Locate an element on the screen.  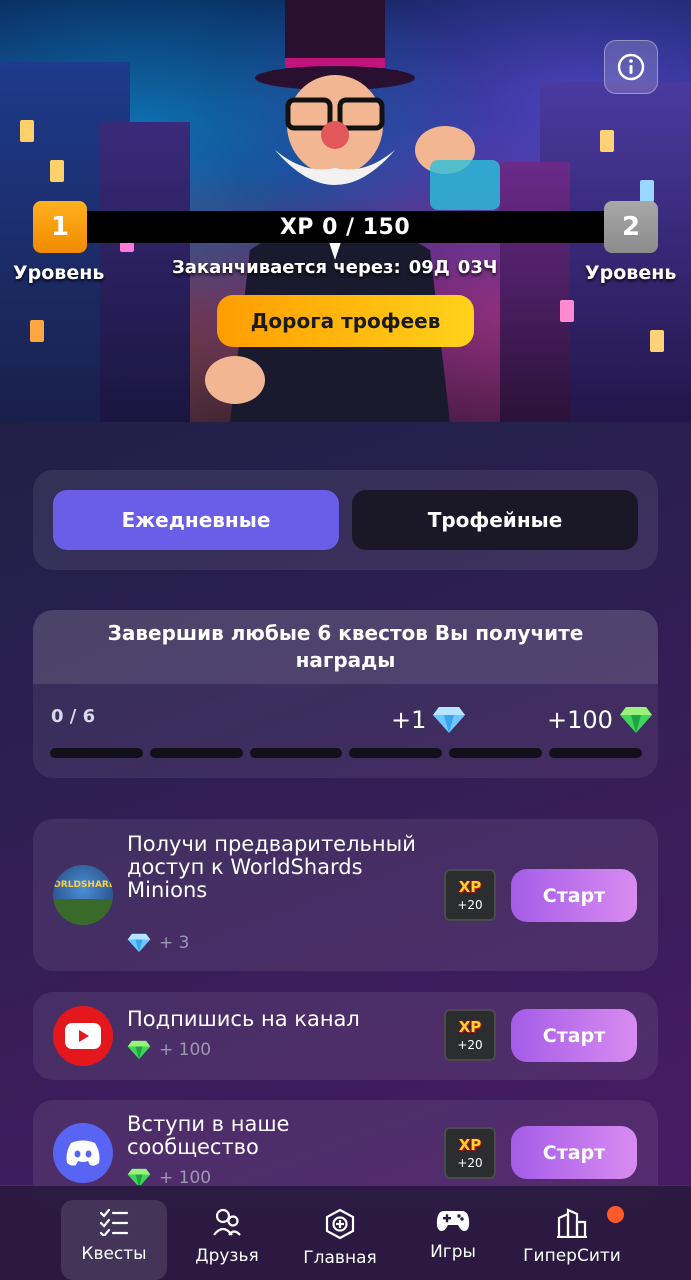
worldshards-icon: WORLDSHARDS is located at coordinates (83, 895).